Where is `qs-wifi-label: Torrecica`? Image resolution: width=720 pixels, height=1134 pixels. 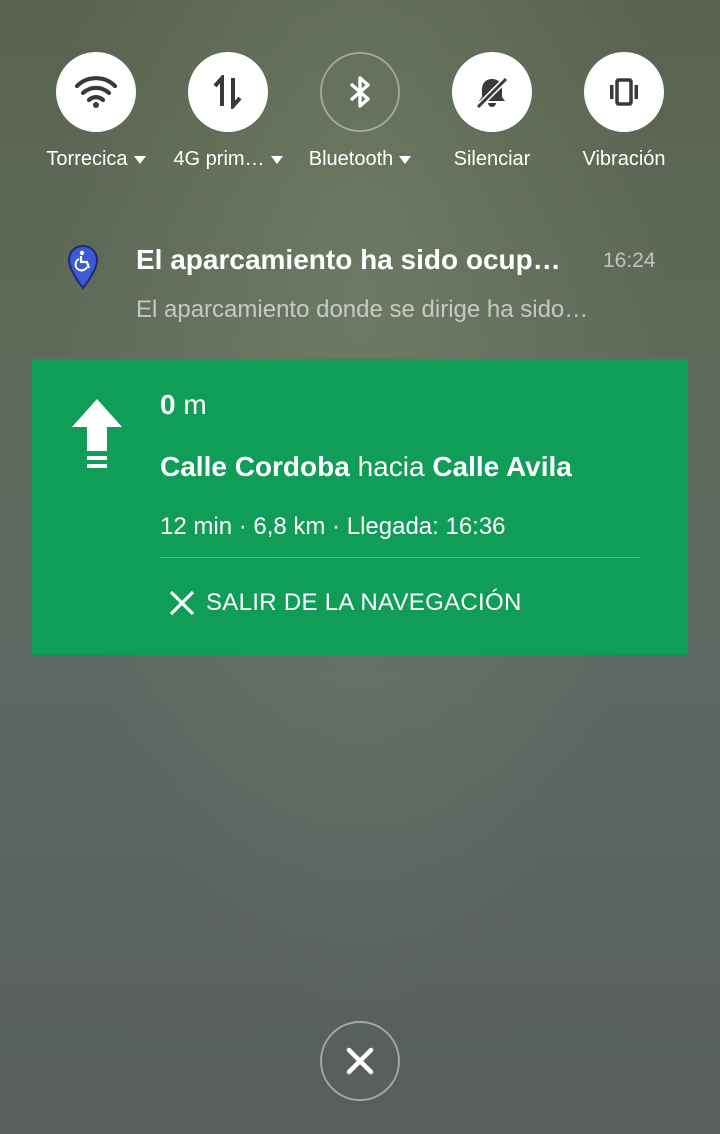 qs-wifi-label: Torrecica is located at coordinates (87, 159).